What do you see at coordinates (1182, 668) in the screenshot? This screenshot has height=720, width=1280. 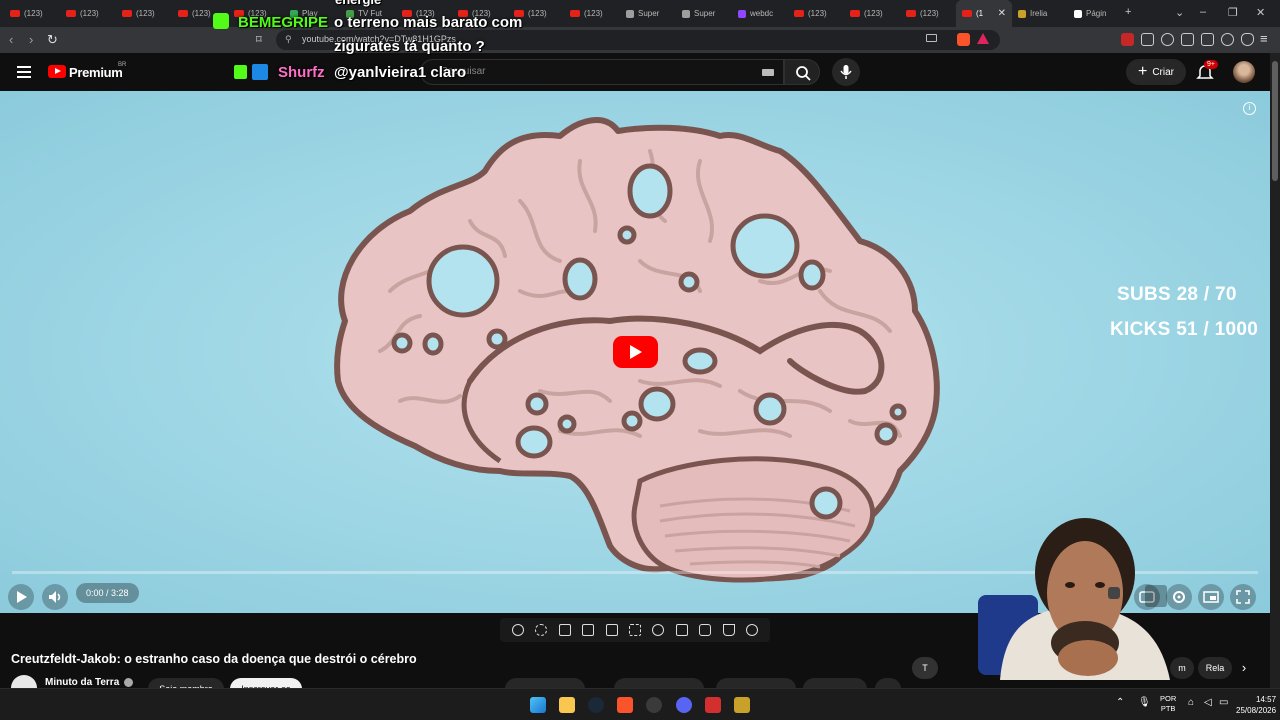 I see `side-chip-2: m` at bounding box center [1182, 668].